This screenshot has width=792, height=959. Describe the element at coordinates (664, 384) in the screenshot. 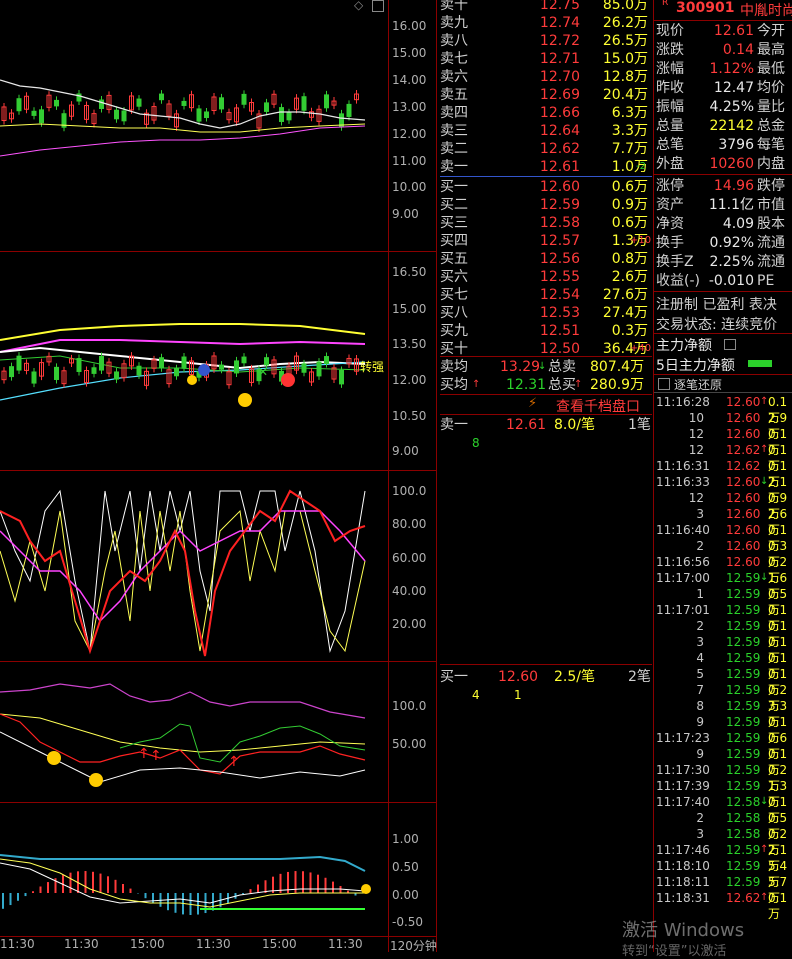

I see `tick-tab-box` at that location.